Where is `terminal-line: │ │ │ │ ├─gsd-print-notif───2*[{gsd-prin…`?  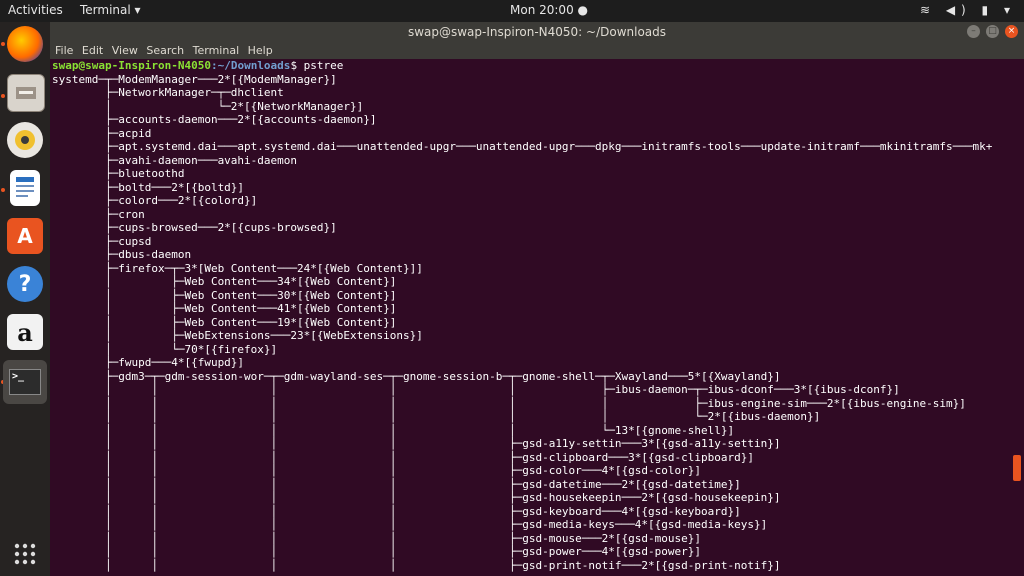
terminal-line: │ │ │ │ ├─gsd-print-notif───2*[{gsd-prin… is located at coordinates (416, 565).